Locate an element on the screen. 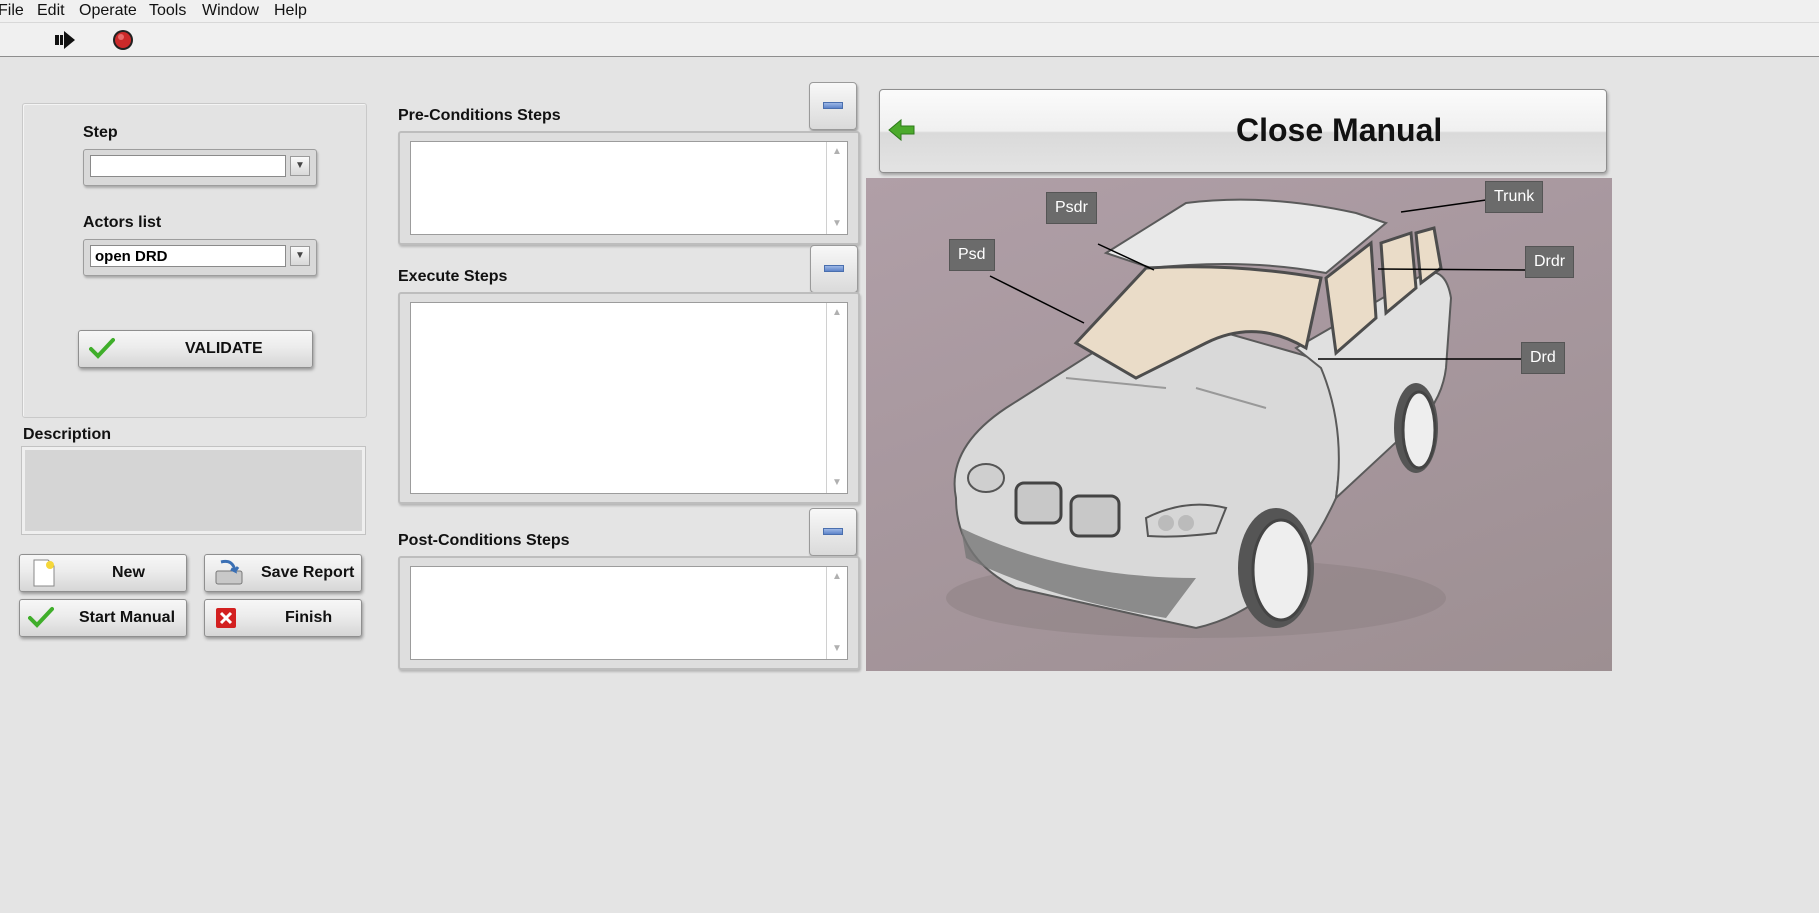  finish-button-label: Finish is located at coordinates (309, 617).